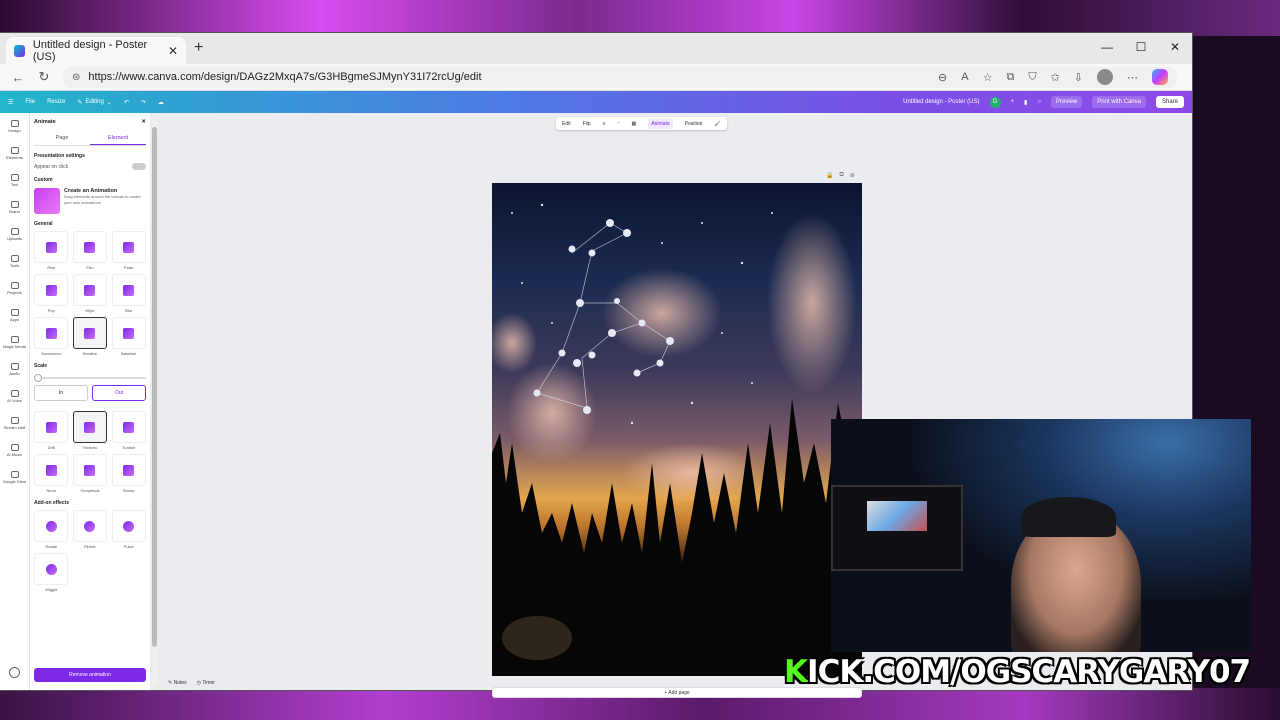 The width and height of the screenshot is (1280, 720). I want to click on notes-button: ✎ Notes, so click(177, 683).